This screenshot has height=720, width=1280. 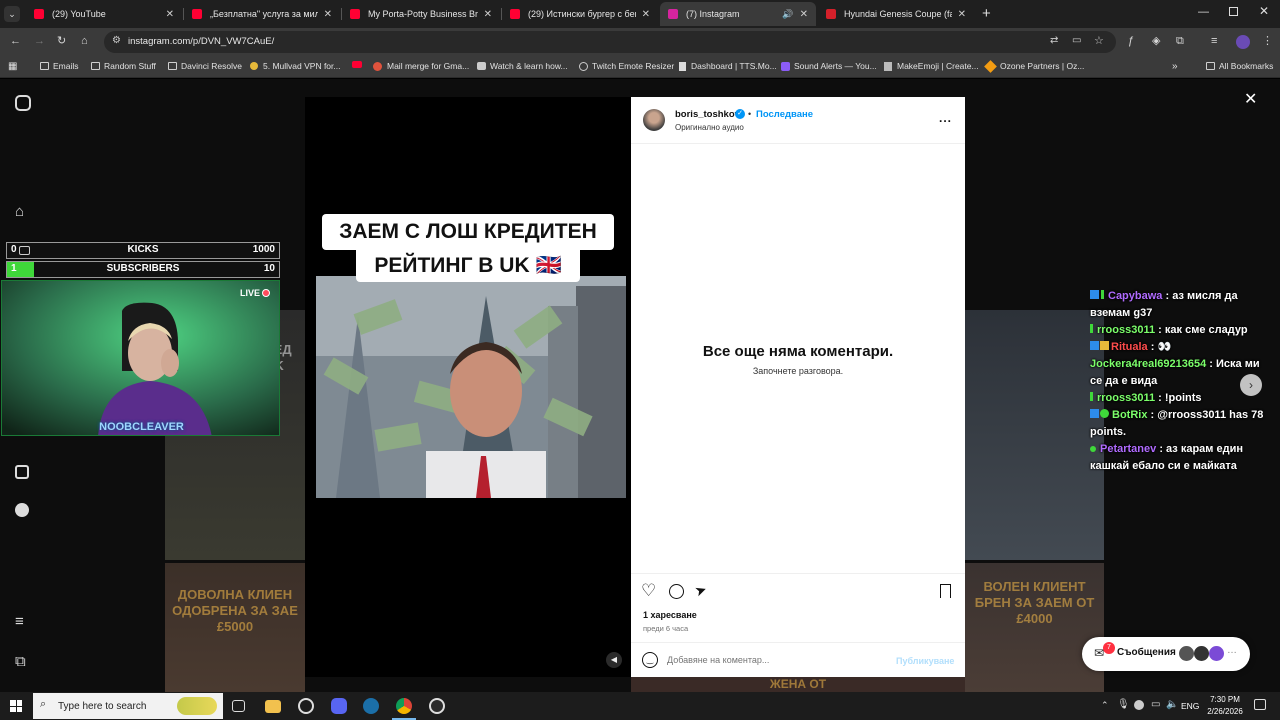 What do you see at coordinates (172, 66) in the screenshot?
I see `folder-icon` at bounding box center [172, 66].